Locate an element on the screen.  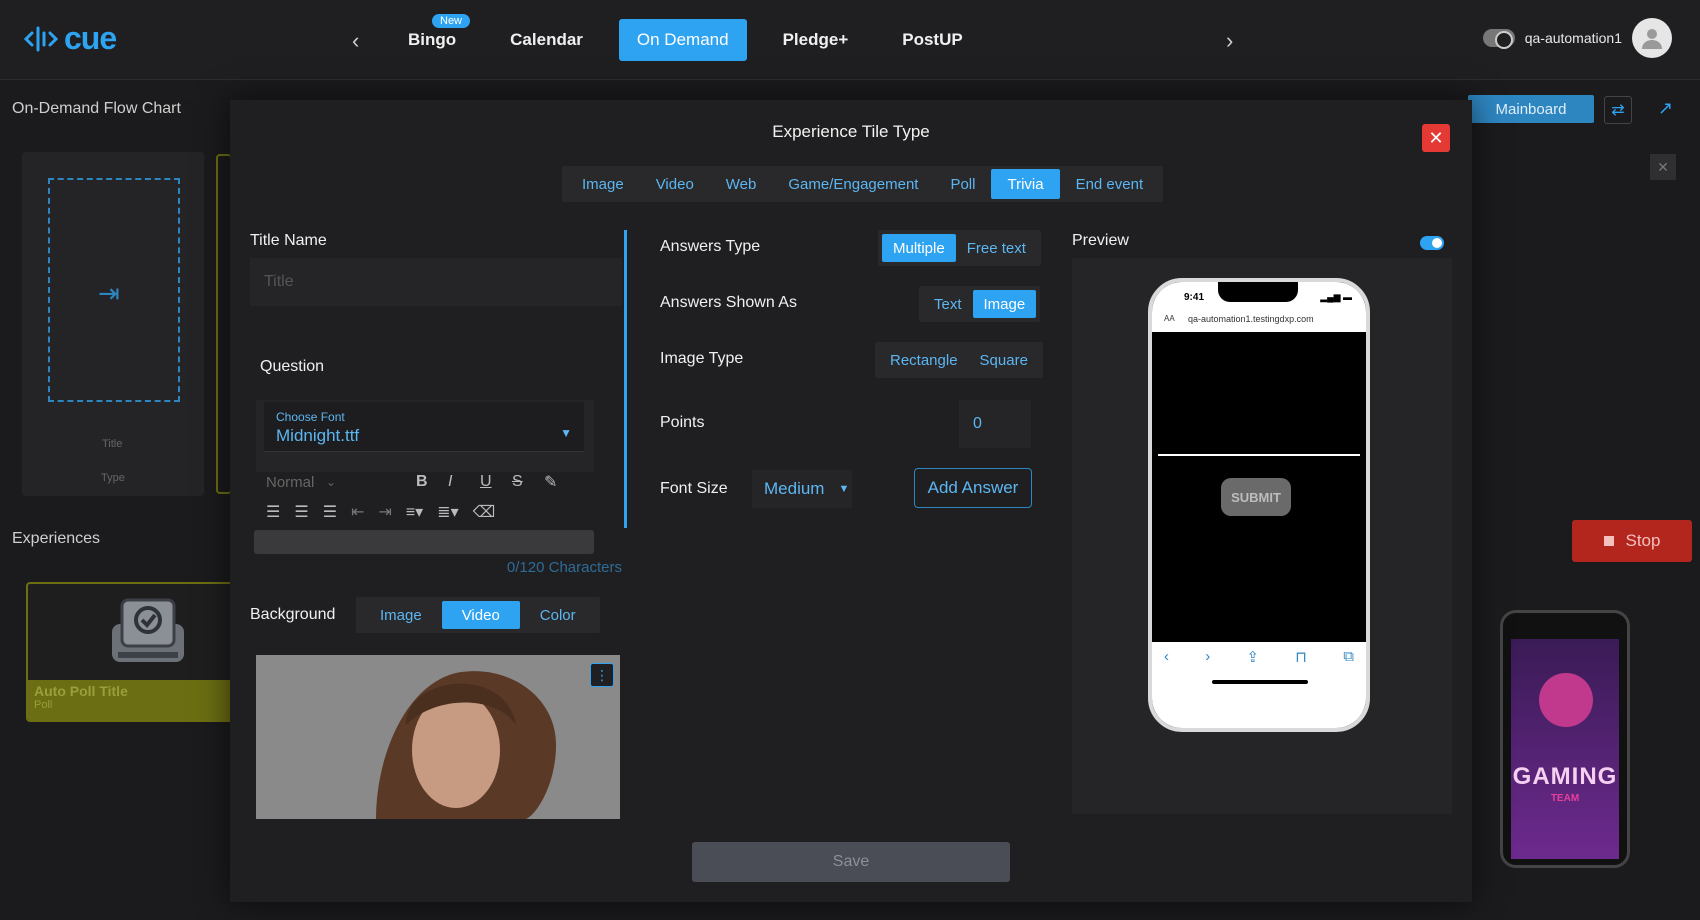
tabs-icon: ⧉ is located at coordinates (1348, 656).